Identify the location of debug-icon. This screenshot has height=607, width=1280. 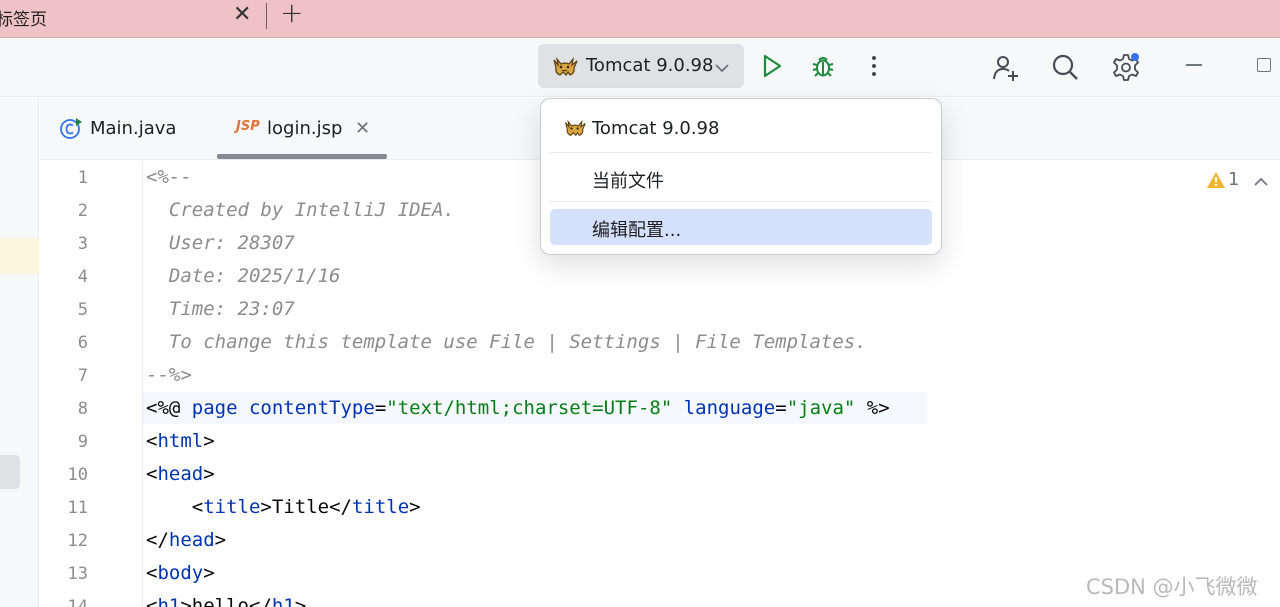
(823, 68).